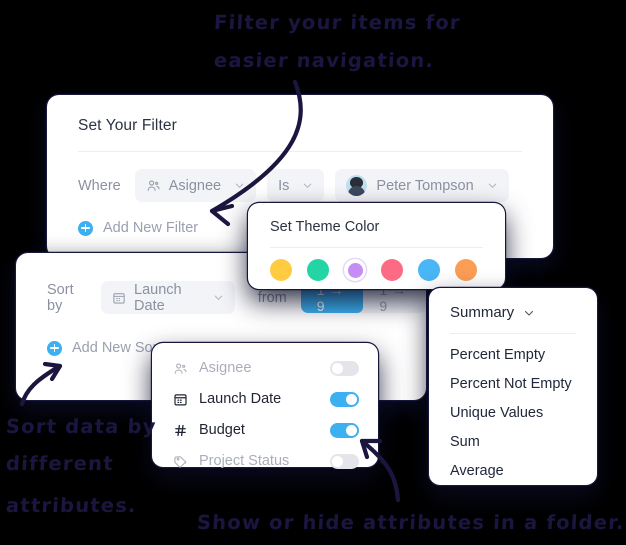  I want to click on filter-value-label: Peter Tompson, so click(425, 185).